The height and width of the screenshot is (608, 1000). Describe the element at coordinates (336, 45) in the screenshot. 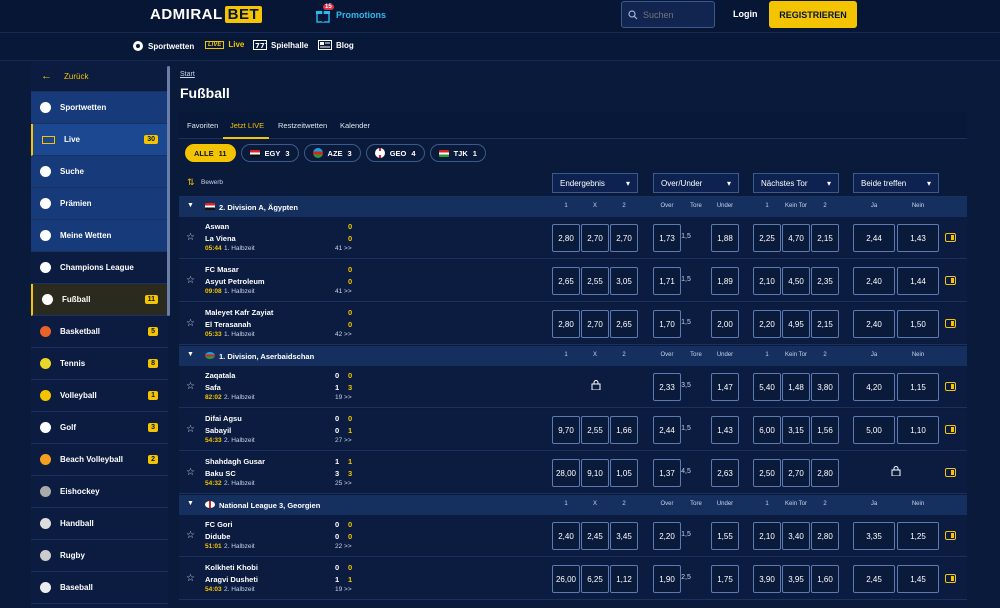

I see `nav-blog: Blog` at that location.